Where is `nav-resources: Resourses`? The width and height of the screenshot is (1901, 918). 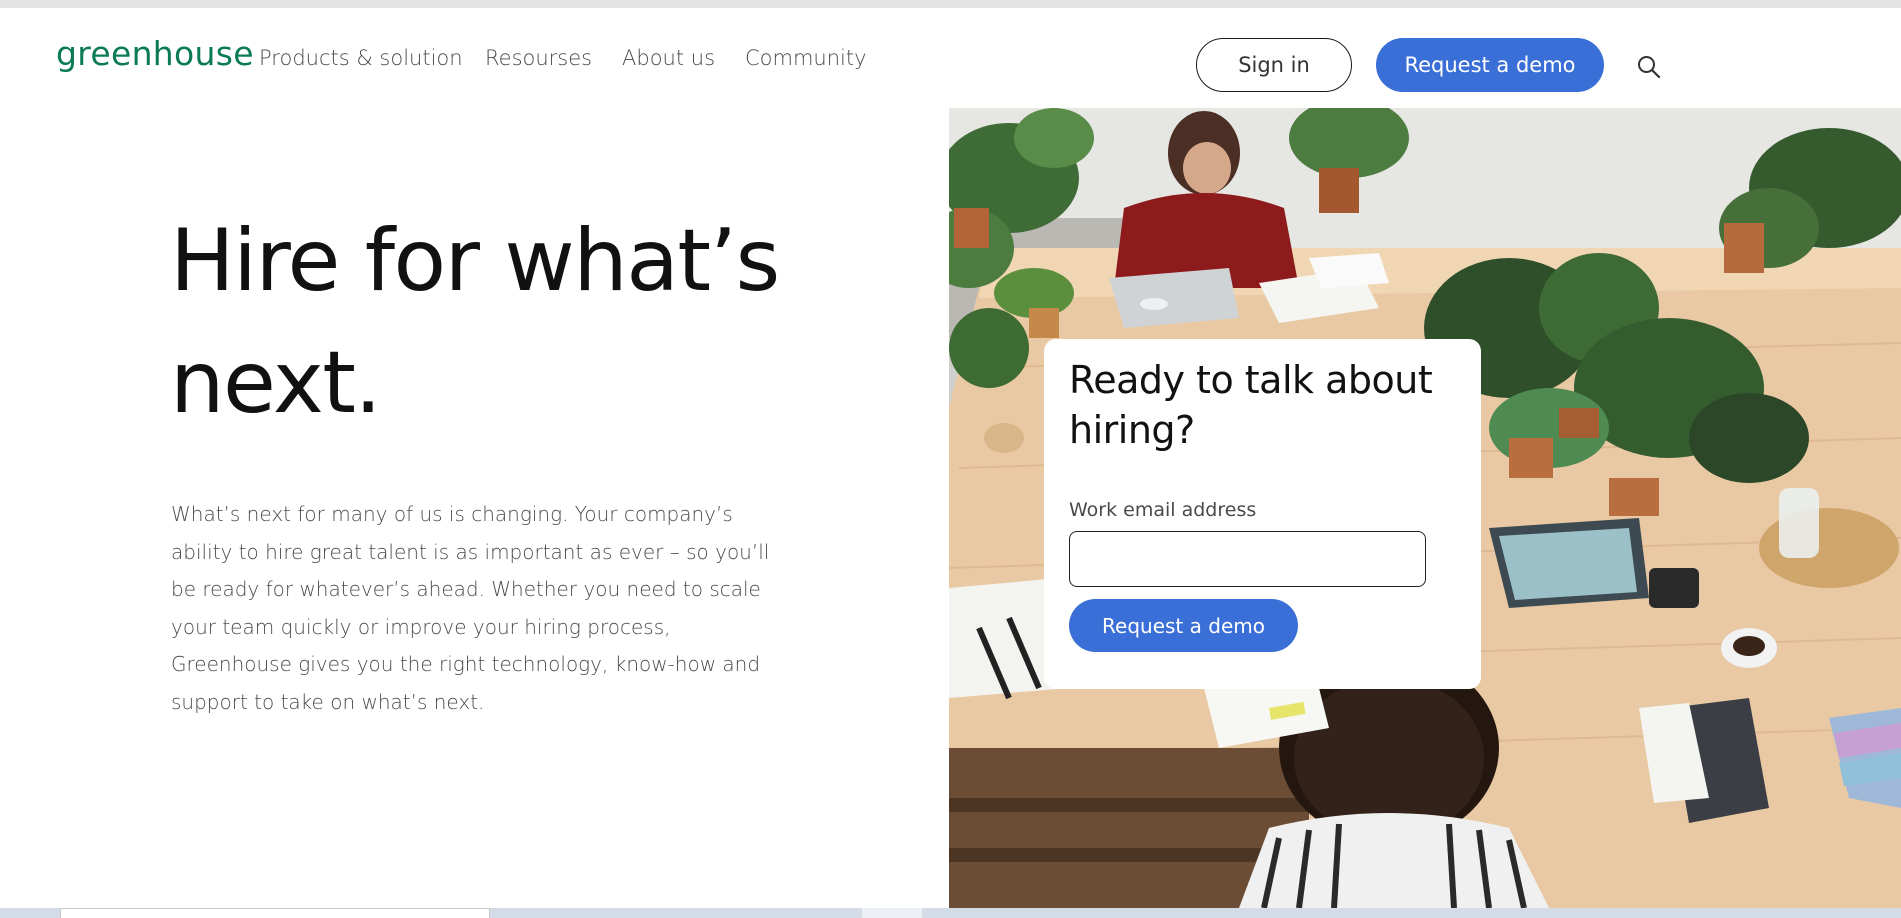 nav-resources: Resourses is located at coordinates (538, 58).